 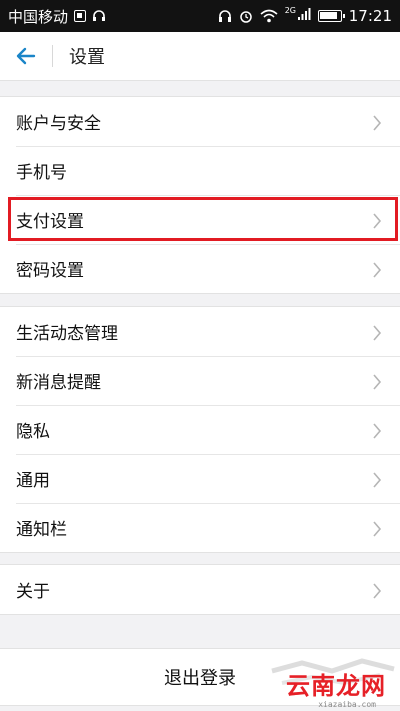 What do you see at coordinates (200, 121) in the screenshot?
I see `settings-item-account-security: 账户与安全` at bounding box center [200, 121].